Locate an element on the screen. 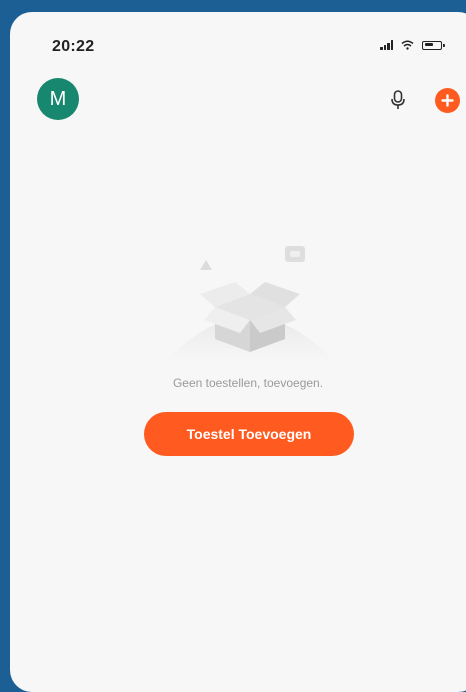 This screenshot has width=466, height=692. status-icons is located at coordinates (412, 45).